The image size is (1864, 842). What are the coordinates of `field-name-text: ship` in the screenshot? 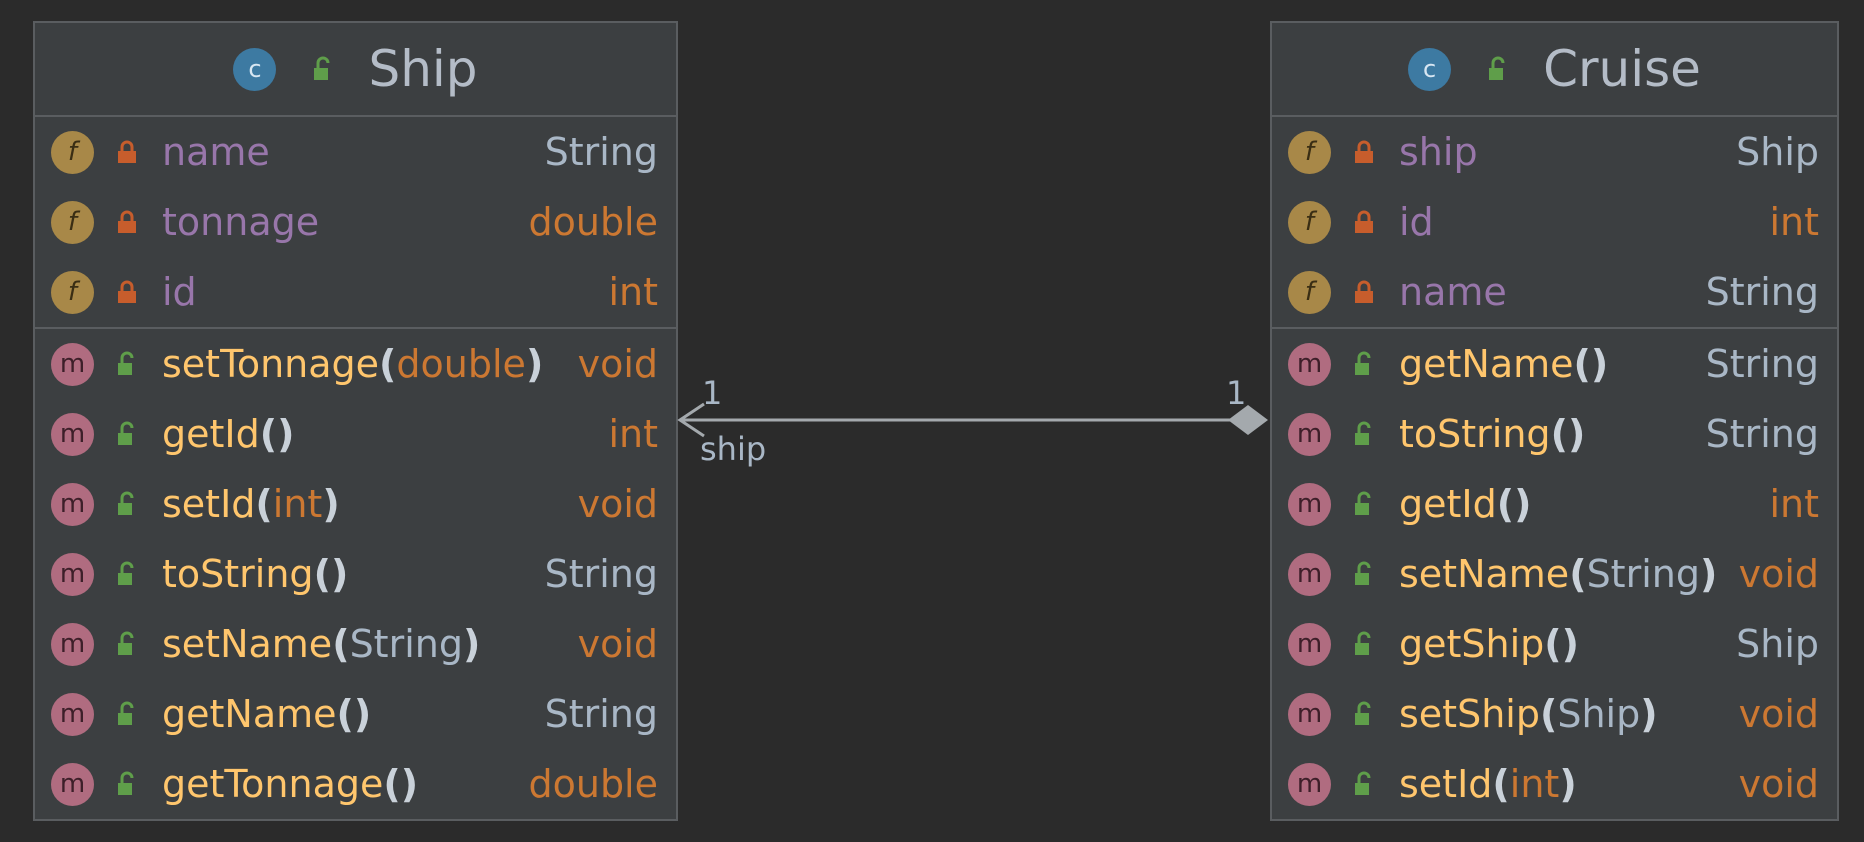 It's located at (1438, 152).